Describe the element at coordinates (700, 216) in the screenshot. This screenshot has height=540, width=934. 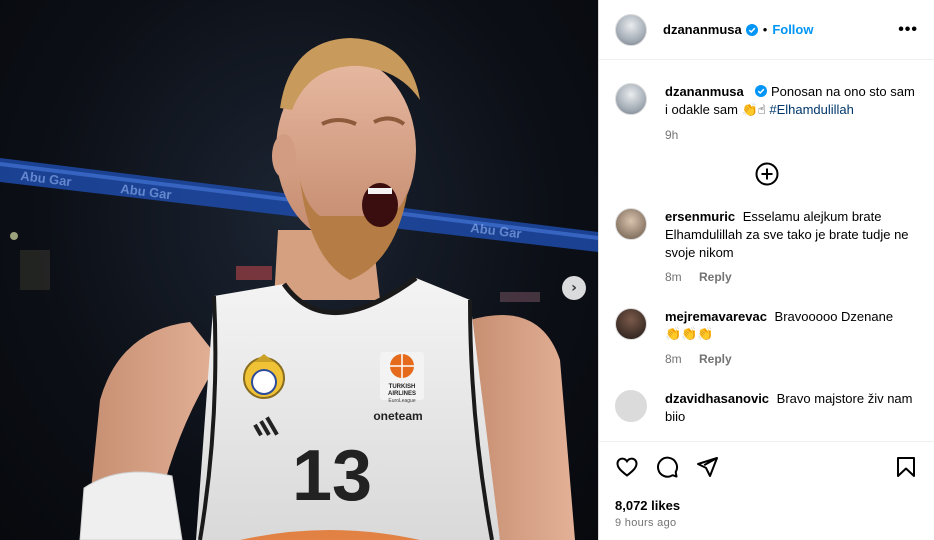
I see `comment-username: ersenmuric` at that location.